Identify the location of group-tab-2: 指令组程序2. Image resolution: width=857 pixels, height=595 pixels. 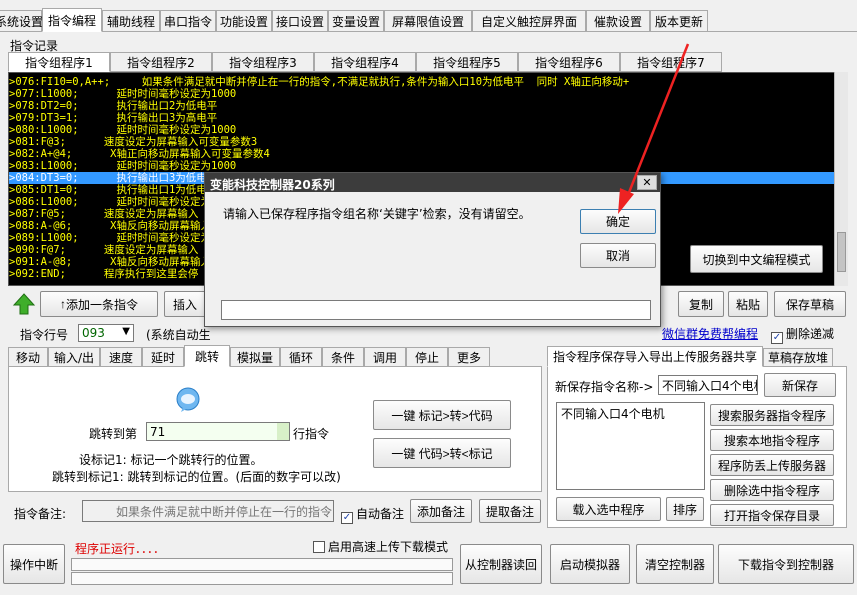
(161, 62).